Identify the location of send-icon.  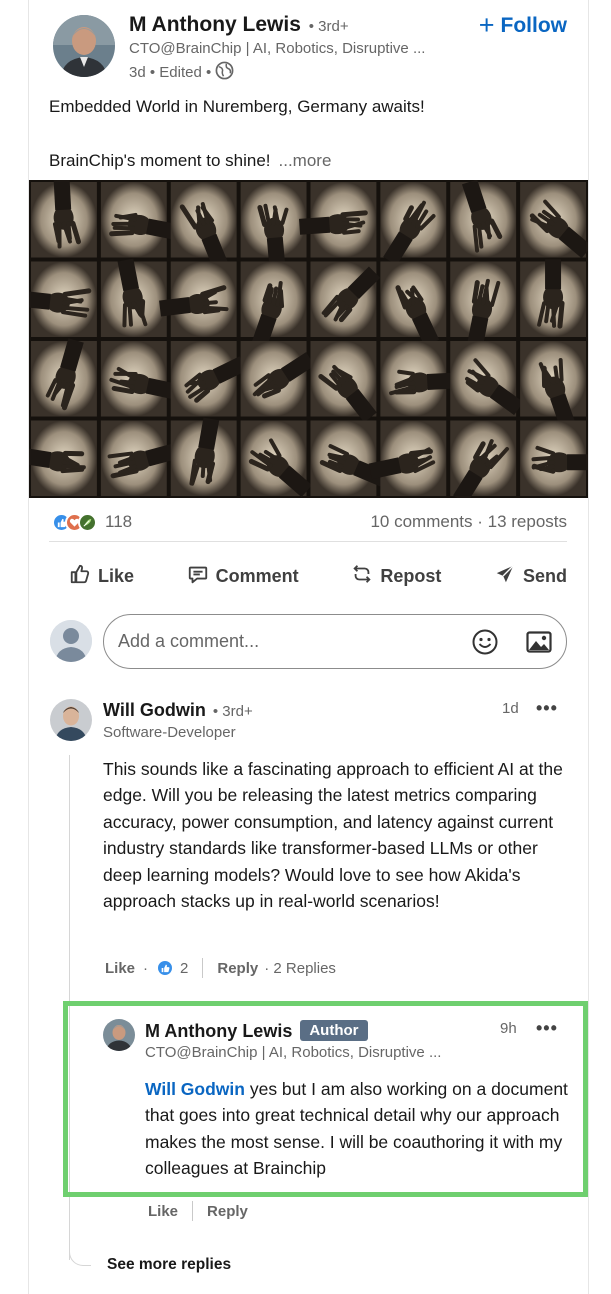
(505, 576).